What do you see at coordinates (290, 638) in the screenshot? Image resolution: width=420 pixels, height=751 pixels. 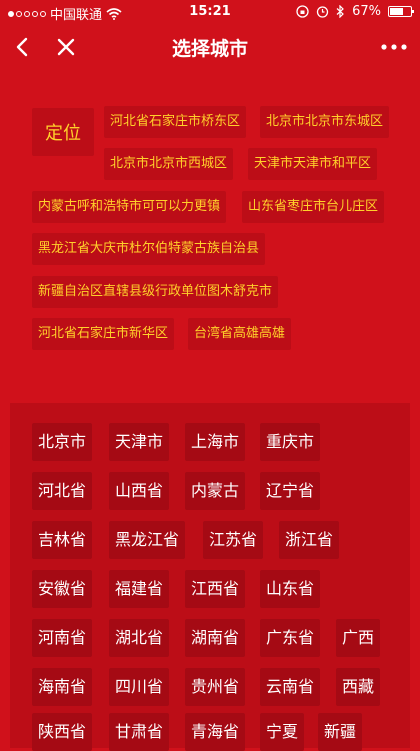 I see `province-option: 广东省` at bounding box center [290, 638].